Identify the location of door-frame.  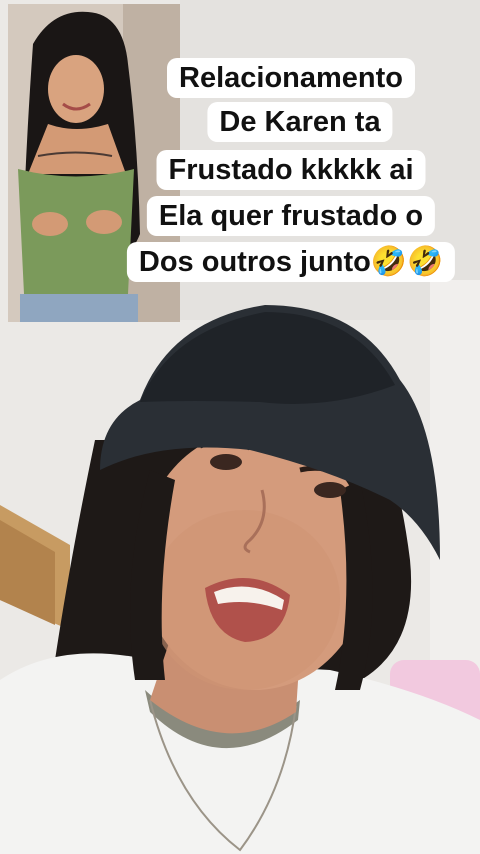
(455, 490).